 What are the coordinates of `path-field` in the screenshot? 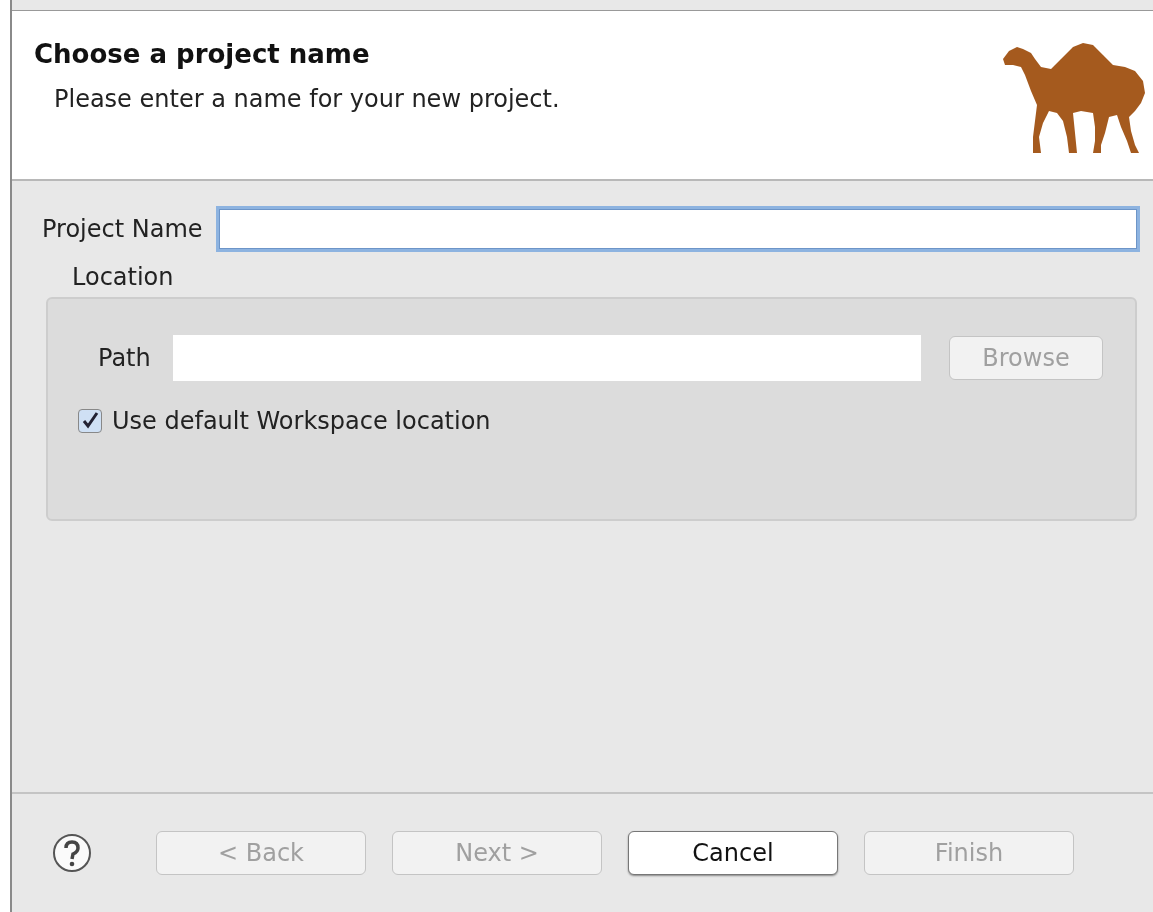 It's located at (546, 358).